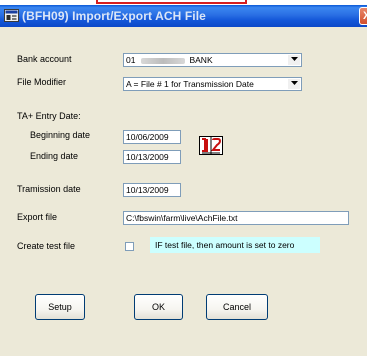 The width and height of the screenshot is (367, 356). What do you see at coordinates (152, 137) in the screenshot?
I see `beginning-date-input: 10/06/2009` at bounding box center [152, 137].